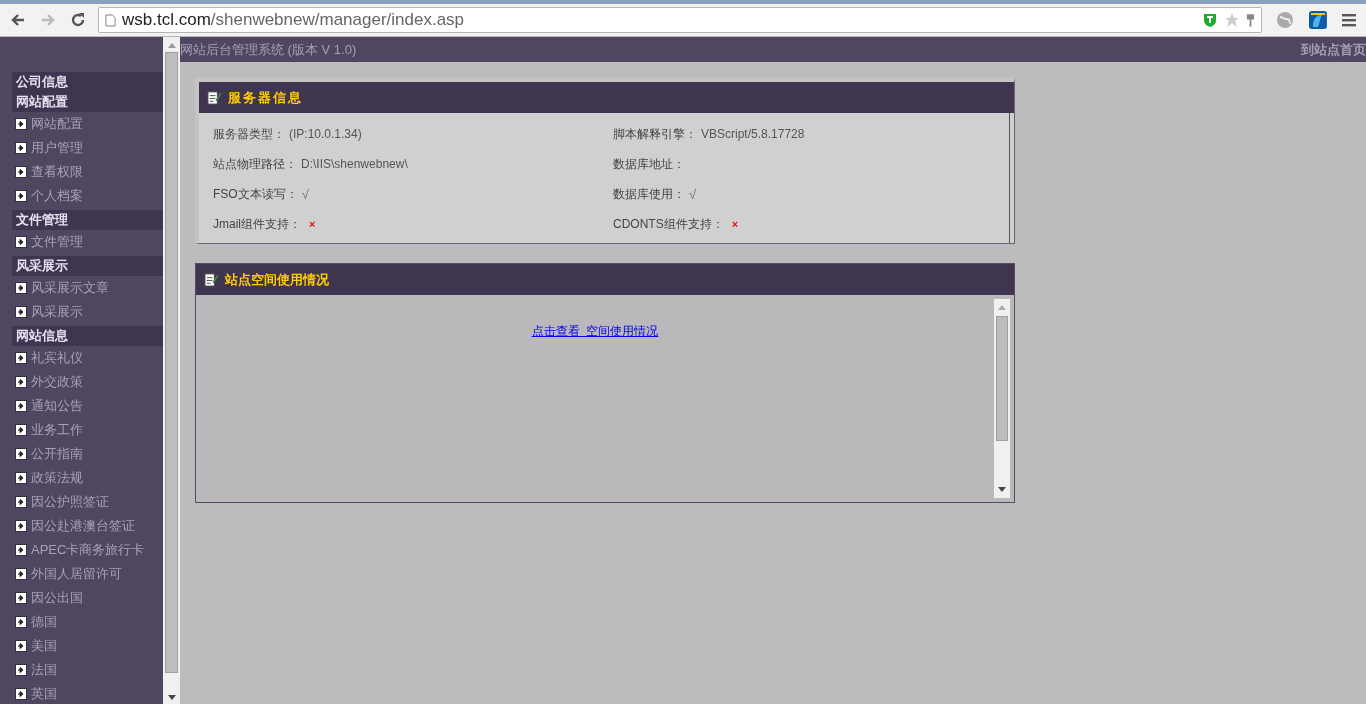  I want to click on sidebar-section-header: 文件管理, so click(87, 220).